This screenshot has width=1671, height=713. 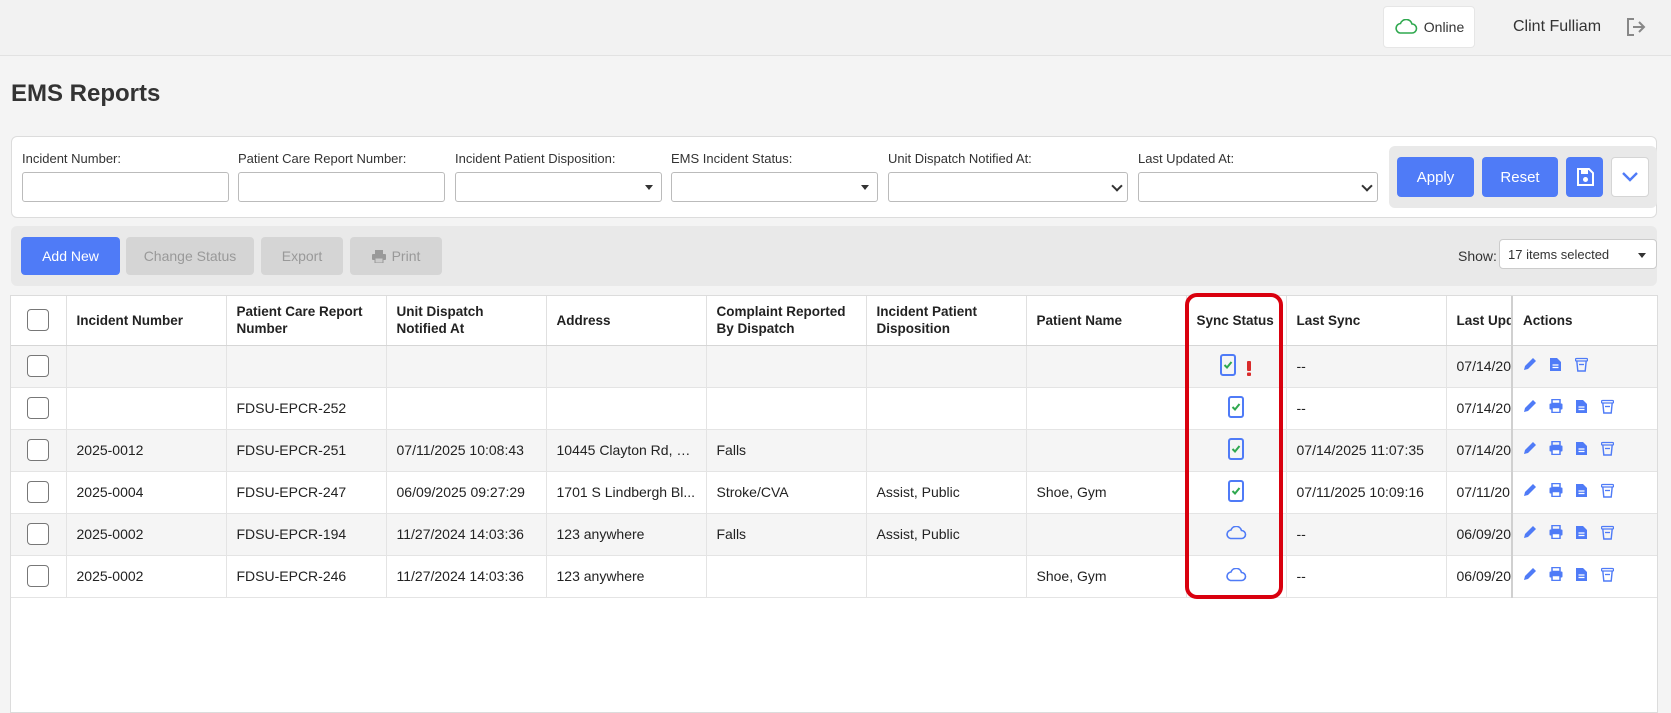 I want to click on status-filter: EMS Incident Status:, so click(x=774, y=176).